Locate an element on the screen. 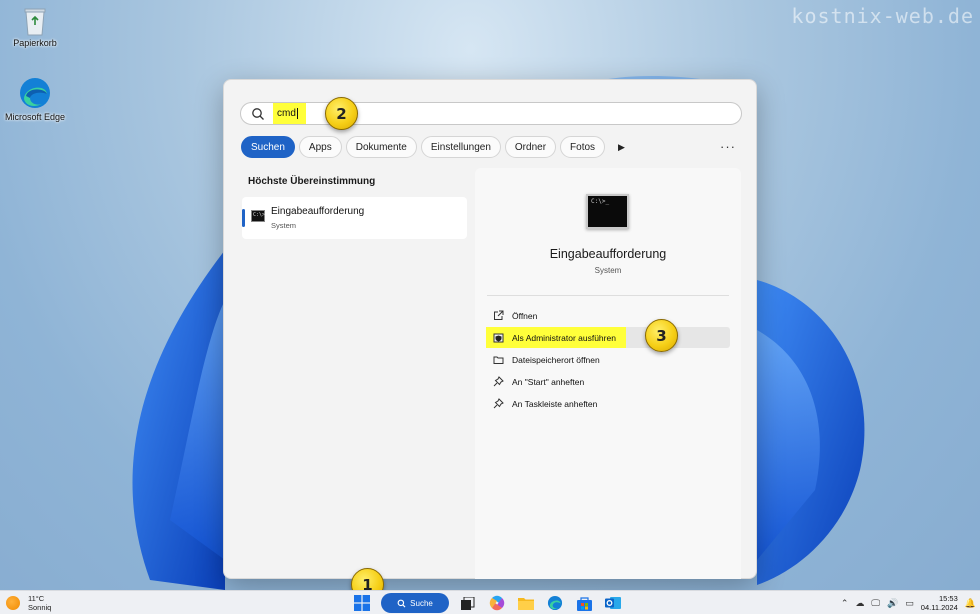  search-input: cmd is located at coordinates (289, 113).